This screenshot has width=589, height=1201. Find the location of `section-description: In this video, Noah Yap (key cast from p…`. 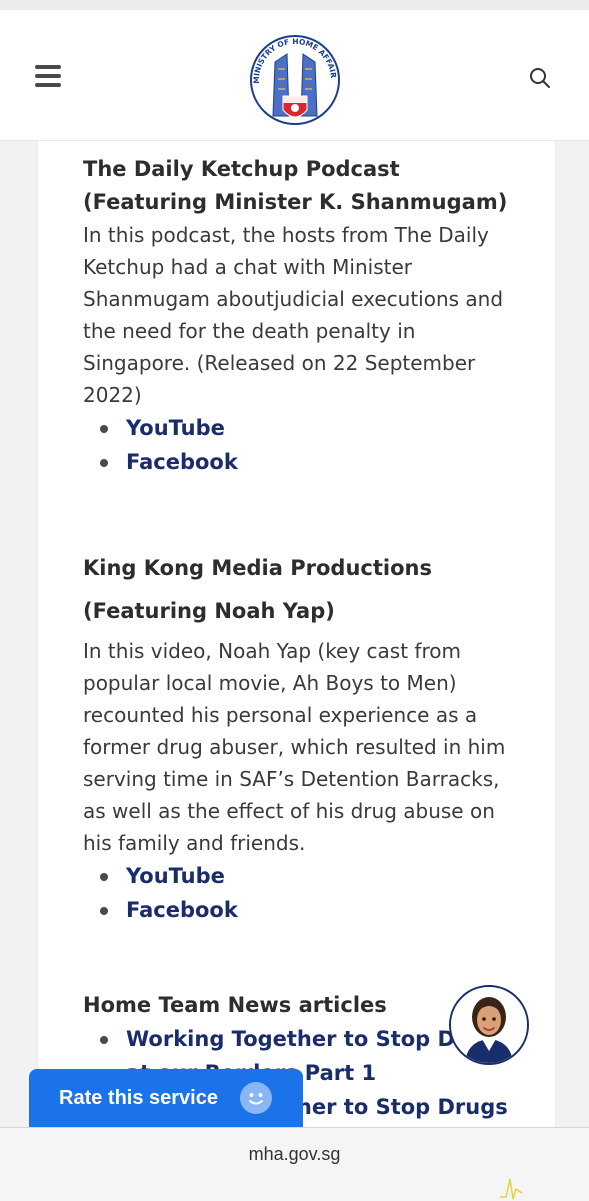

section-description: In this video, Noah Yap (key cast from p… is located at coordinates (294, 747).